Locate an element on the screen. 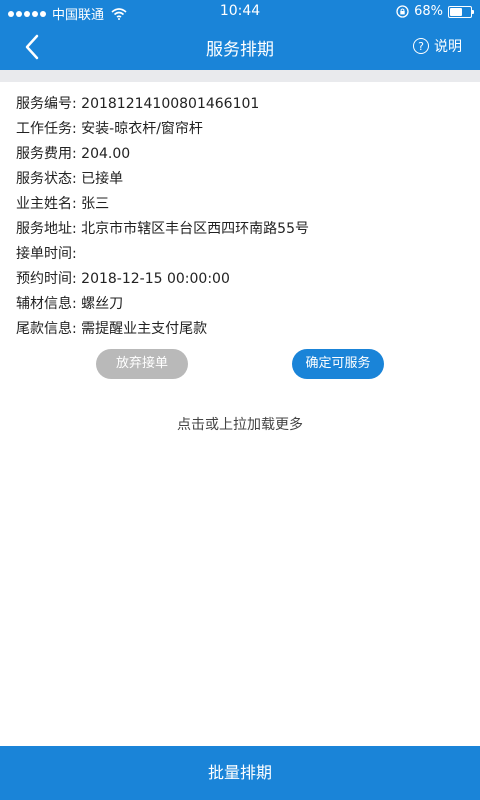  field-owner-name: 业主姓名: 张三 is located at coordinates (63, 204).